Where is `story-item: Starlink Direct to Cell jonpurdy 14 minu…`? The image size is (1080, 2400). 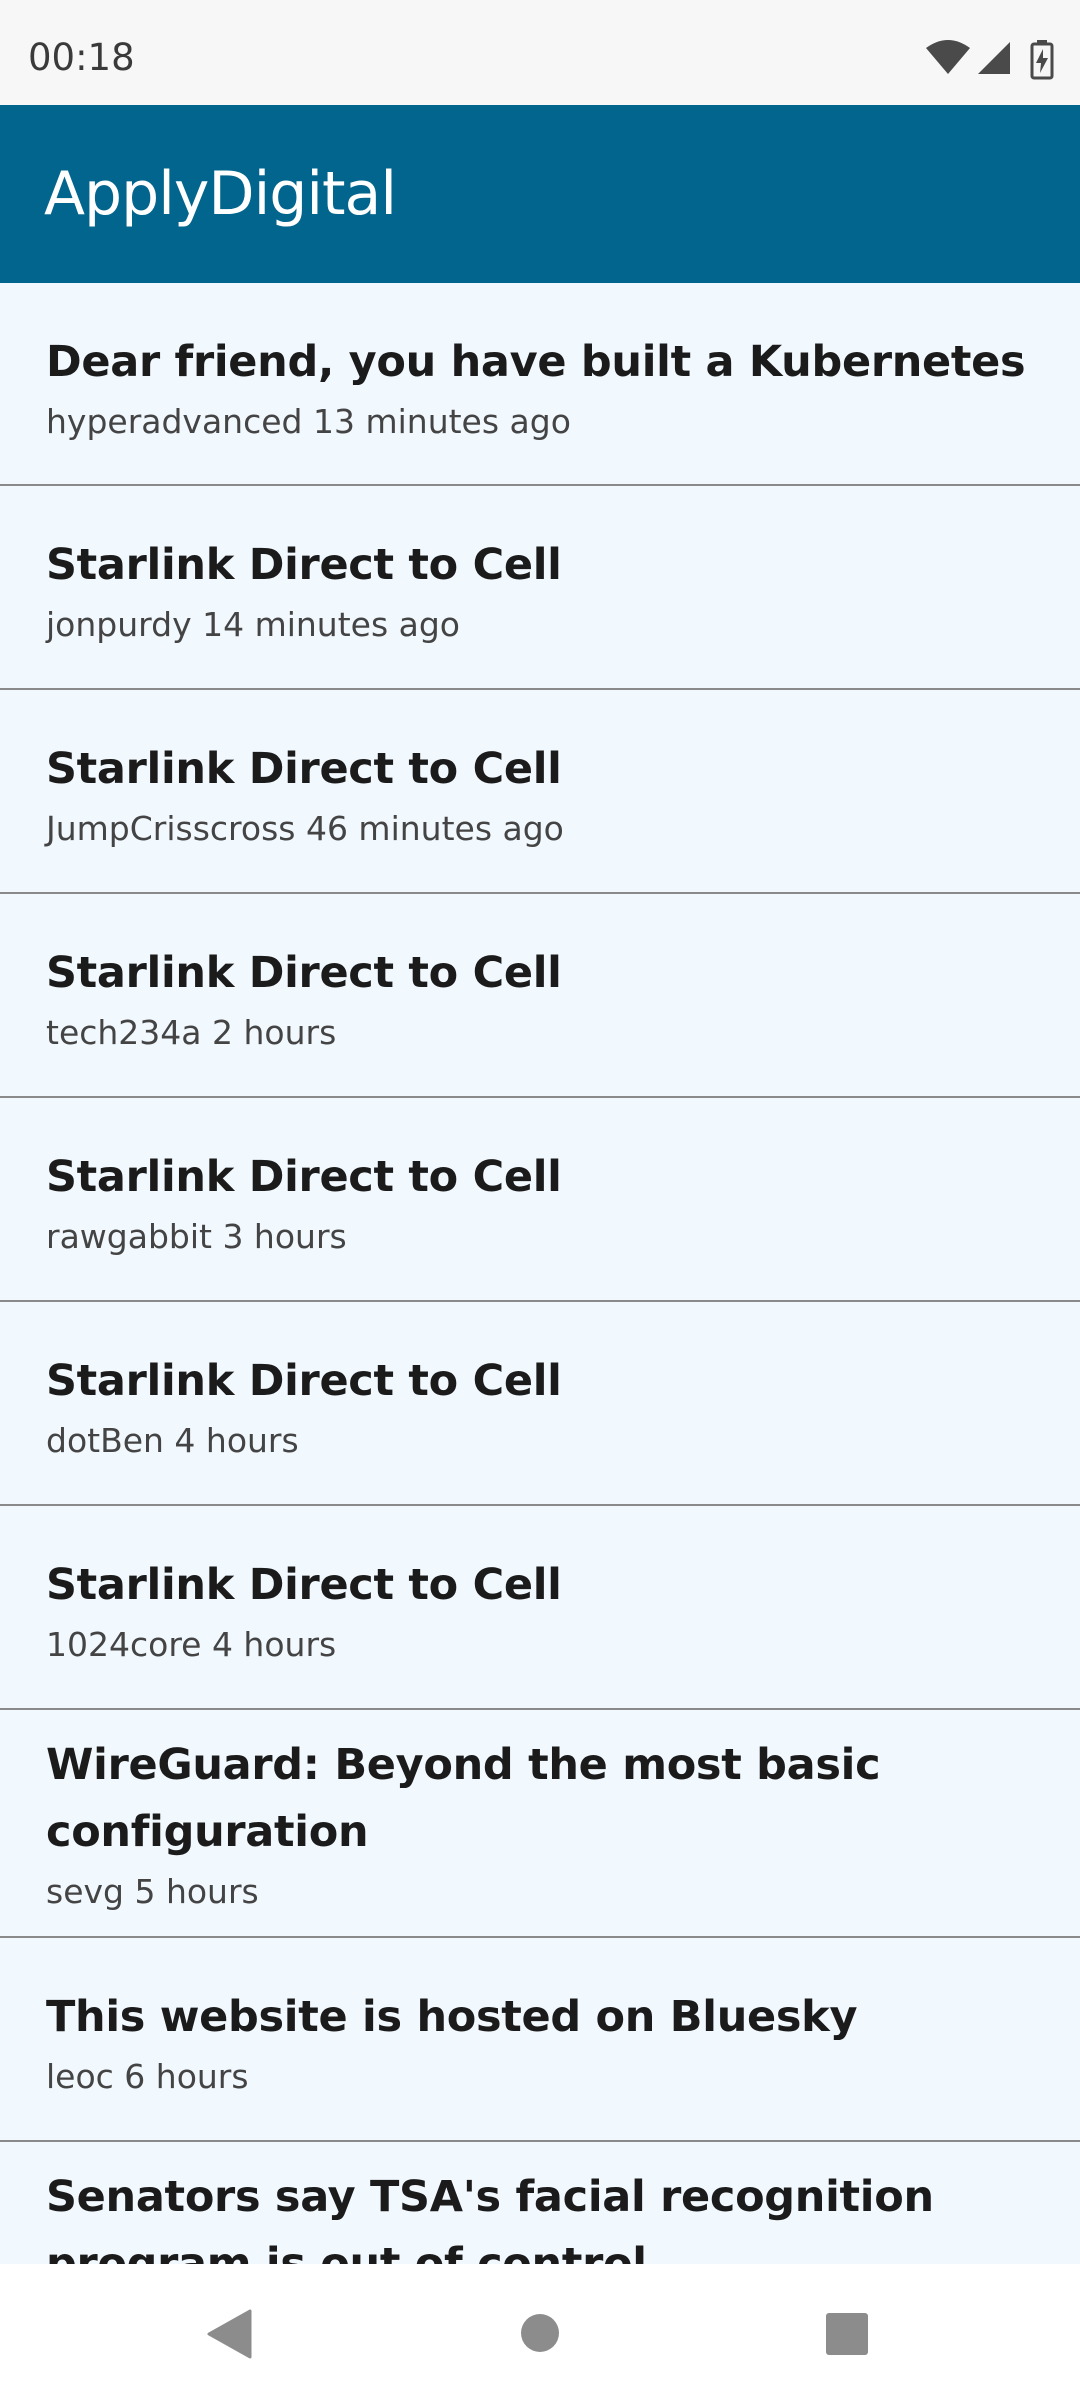 story-item: Starlink Direct to Cell jonpurdy 14 minu… is located at coordinates (540, 588).